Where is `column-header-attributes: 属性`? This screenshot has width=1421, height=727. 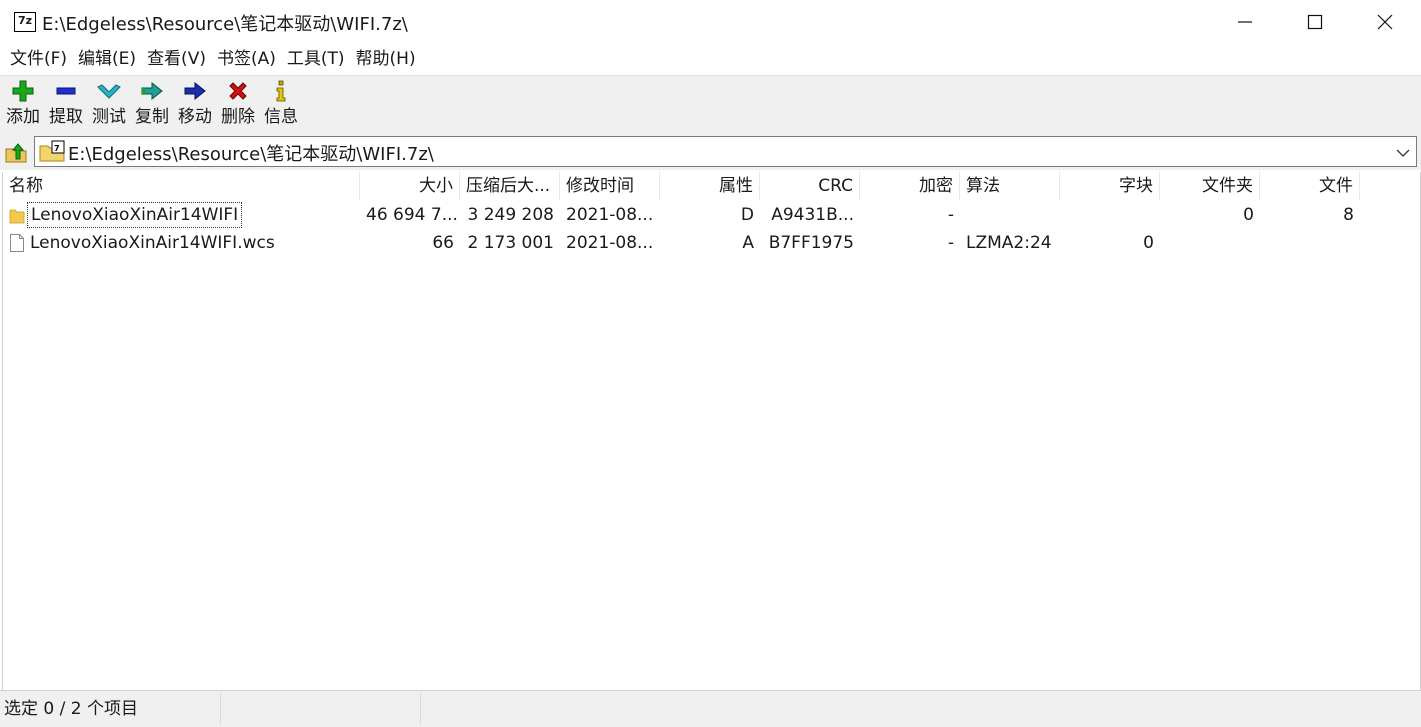 column-header-attributes: 属性 is located at coordinates (710, 186).